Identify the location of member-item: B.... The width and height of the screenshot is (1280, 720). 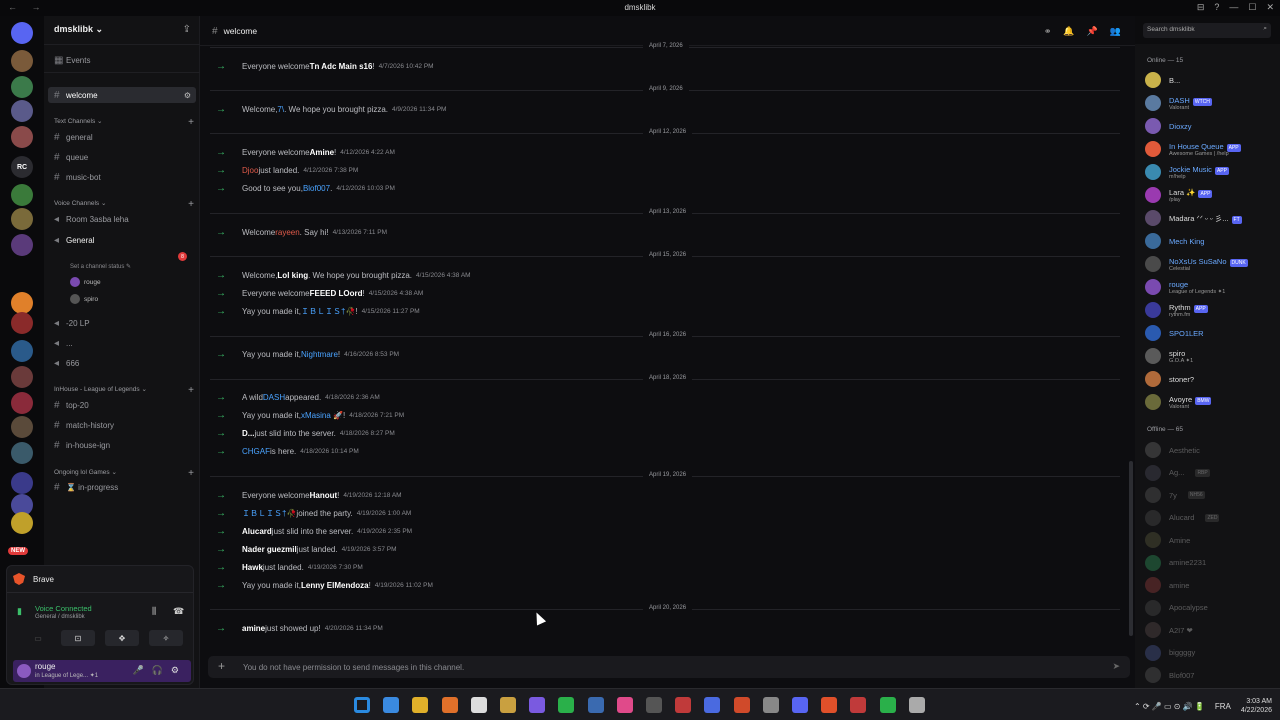
(1212, 80).